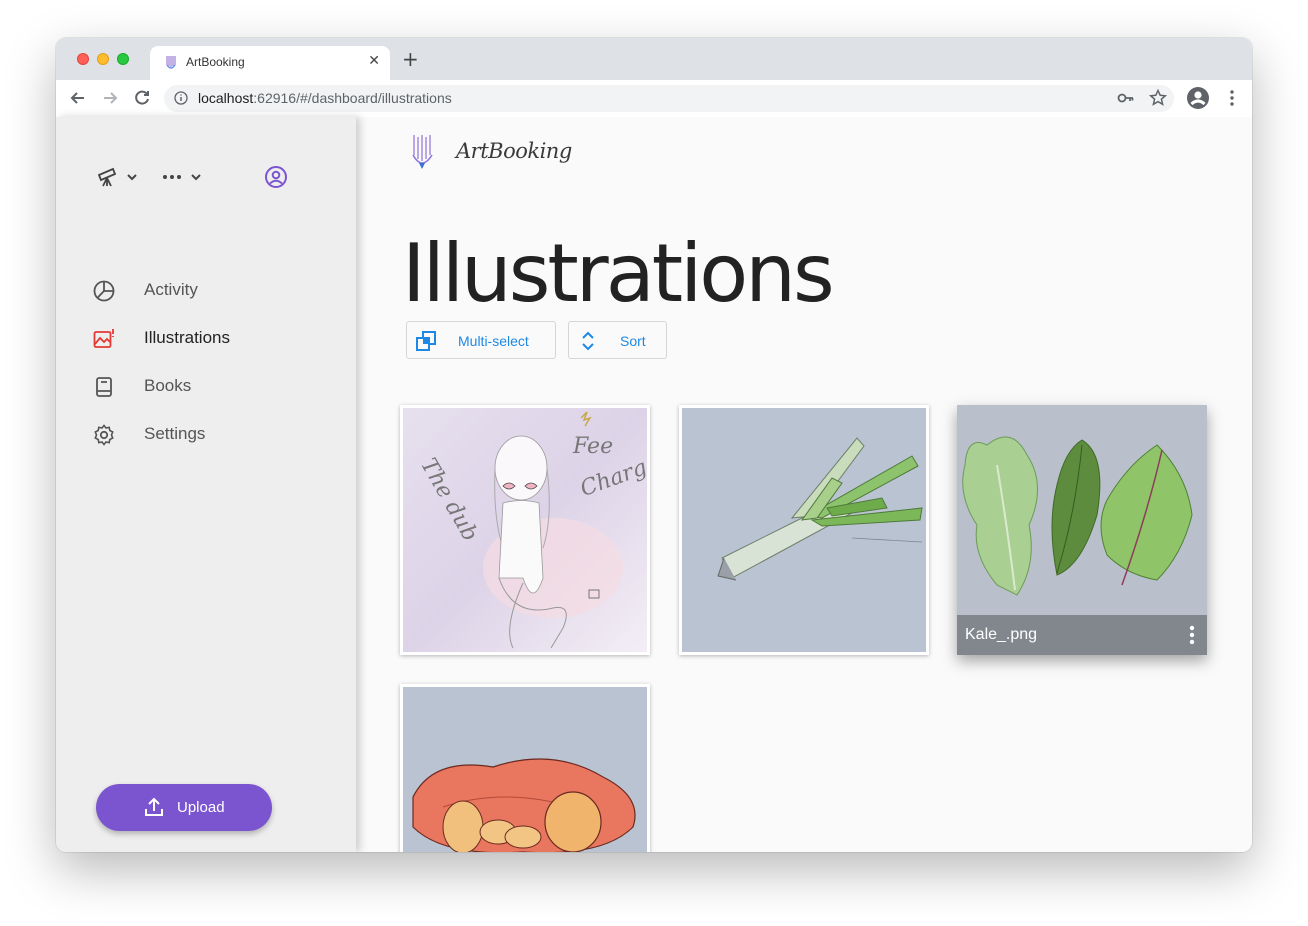 The height and width of the screenshot is (926, 1308). Describe the element at coordinates (514, 151) in the screenshot. I see `brand-name: ArtBooking` at that location.